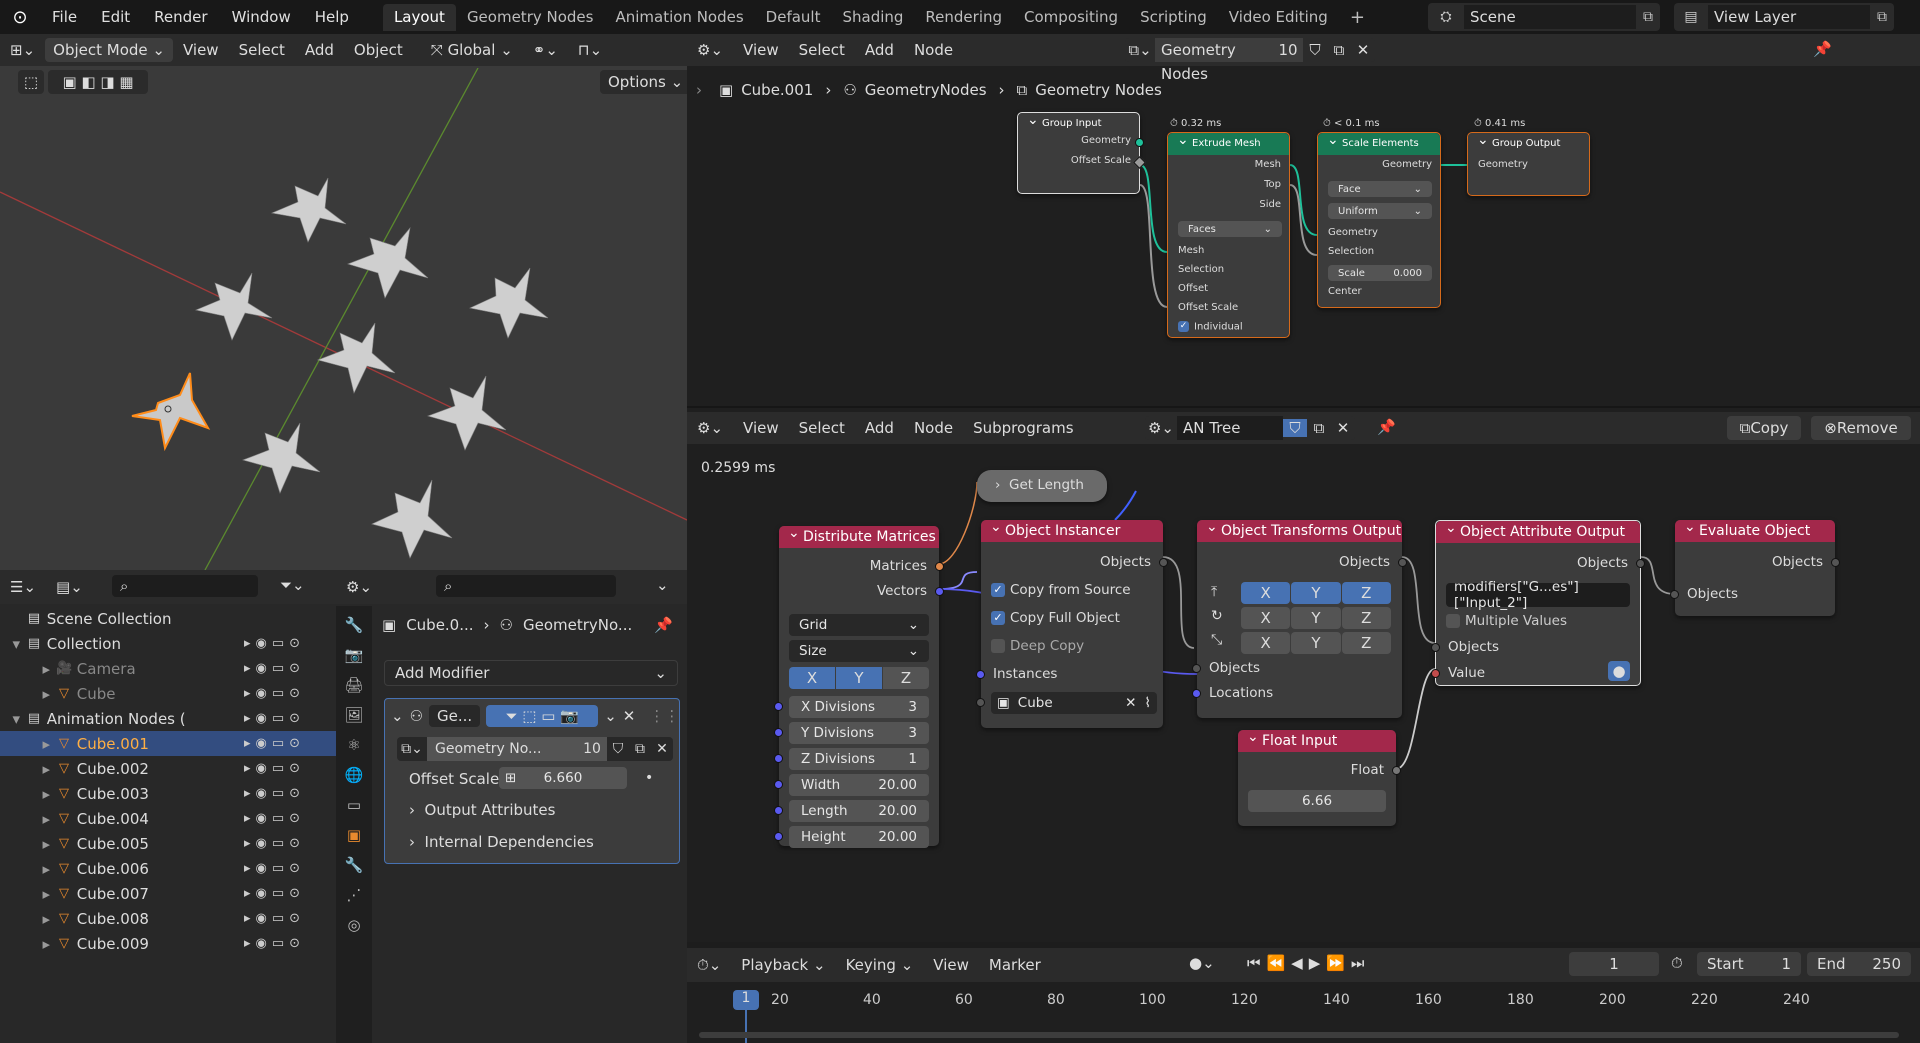  Describe the element at coordinates (378, 50) in the screenshot. I see `viewport-menu-object: Object` at that location.